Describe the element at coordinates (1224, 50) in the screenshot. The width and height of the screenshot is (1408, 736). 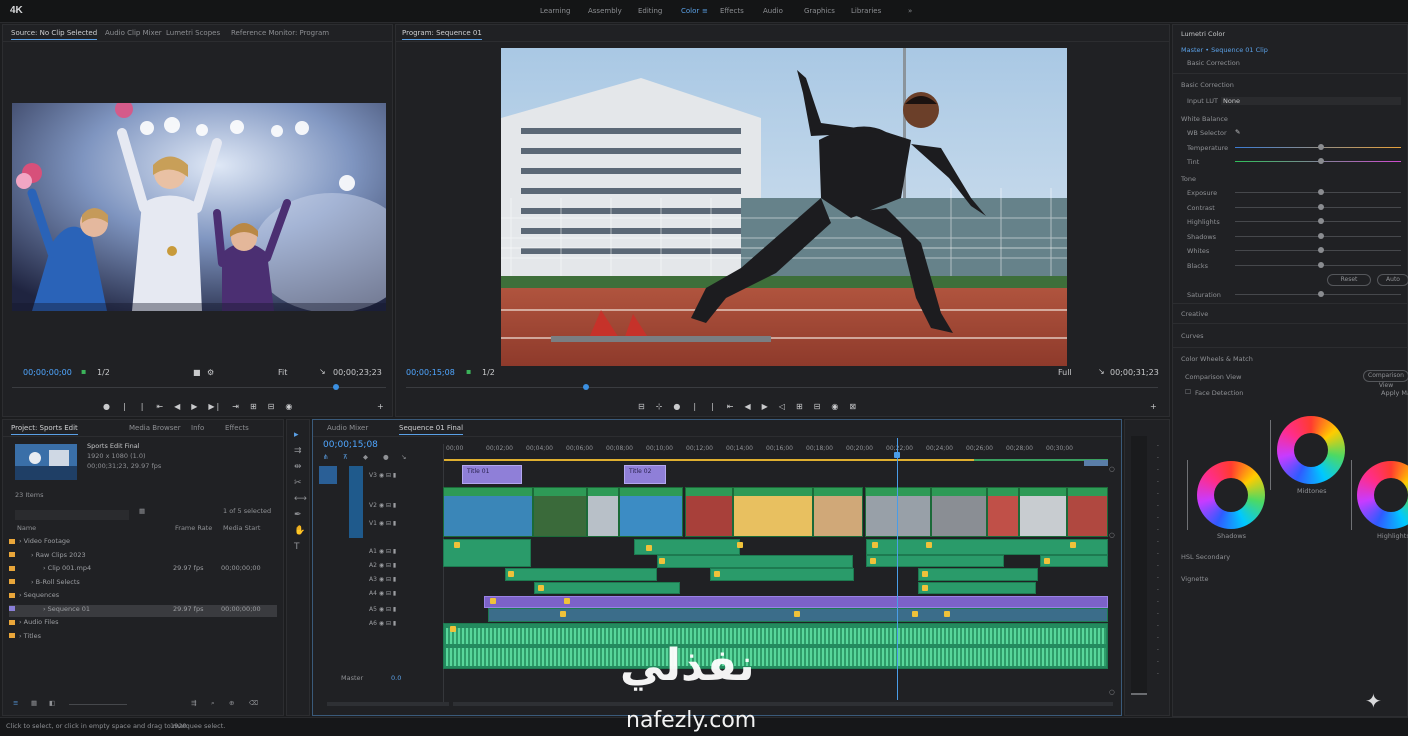
I see `lumetri-subtitle: Master • Sequence 01 Clip` at that location.